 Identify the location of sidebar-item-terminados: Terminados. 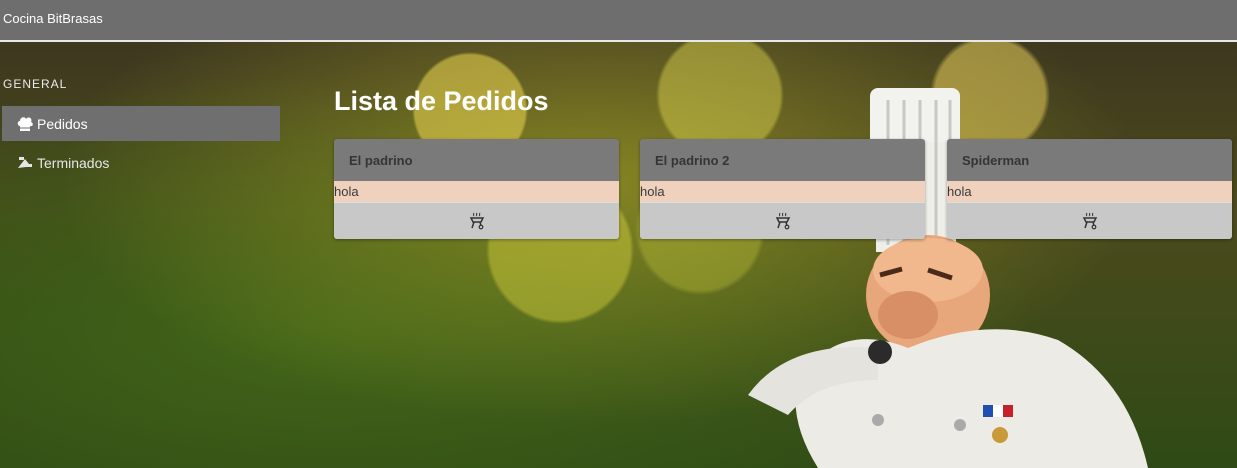
(141, 162).